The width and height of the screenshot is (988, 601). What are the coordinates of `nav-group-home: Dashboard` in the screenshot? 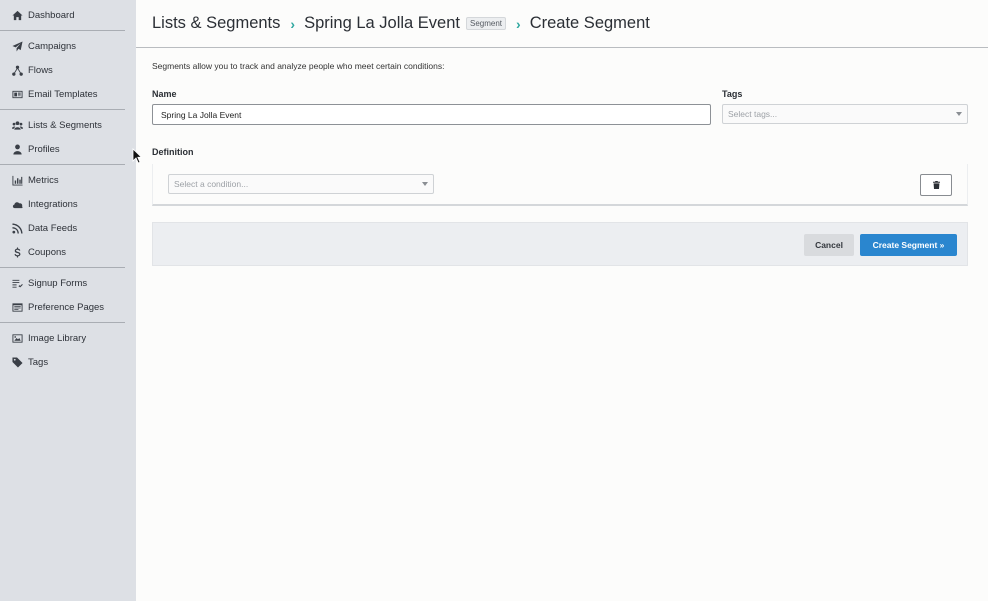 It's located at (62, 15).